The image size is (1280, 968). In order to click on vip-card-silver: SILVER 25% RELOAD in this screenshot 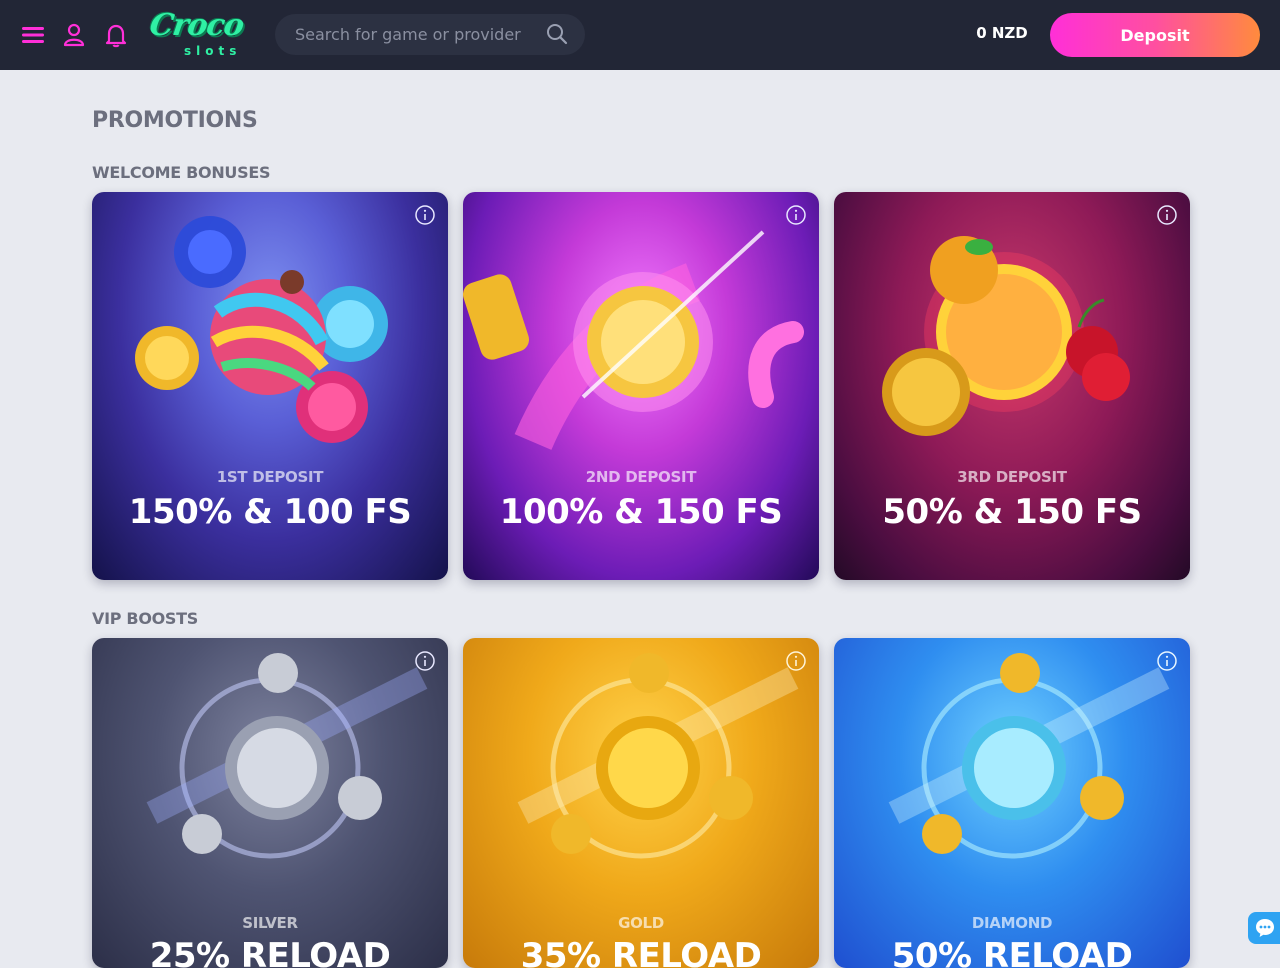, I will do `click(270, 803)`.